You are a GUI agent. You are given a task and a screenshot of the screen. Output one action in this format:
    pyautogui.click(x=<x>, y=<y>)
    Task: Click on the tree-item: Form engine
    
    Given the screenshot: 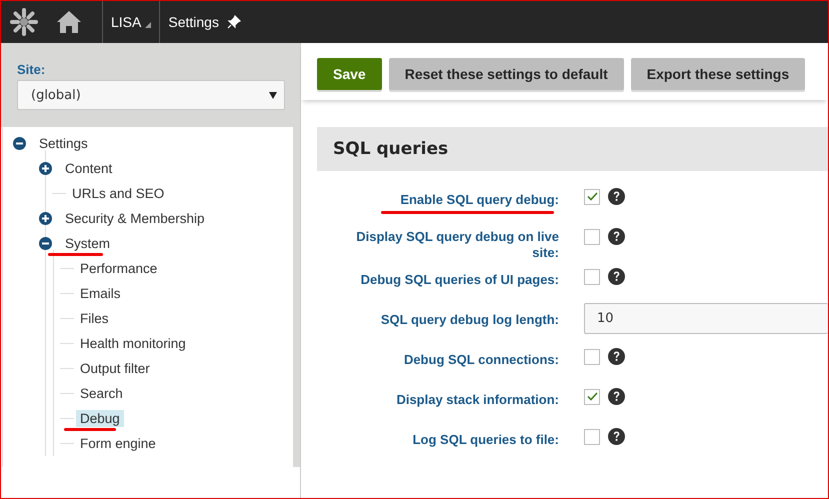 What is the action you would take?
    pyautogui.click(x=118, y=443)
    